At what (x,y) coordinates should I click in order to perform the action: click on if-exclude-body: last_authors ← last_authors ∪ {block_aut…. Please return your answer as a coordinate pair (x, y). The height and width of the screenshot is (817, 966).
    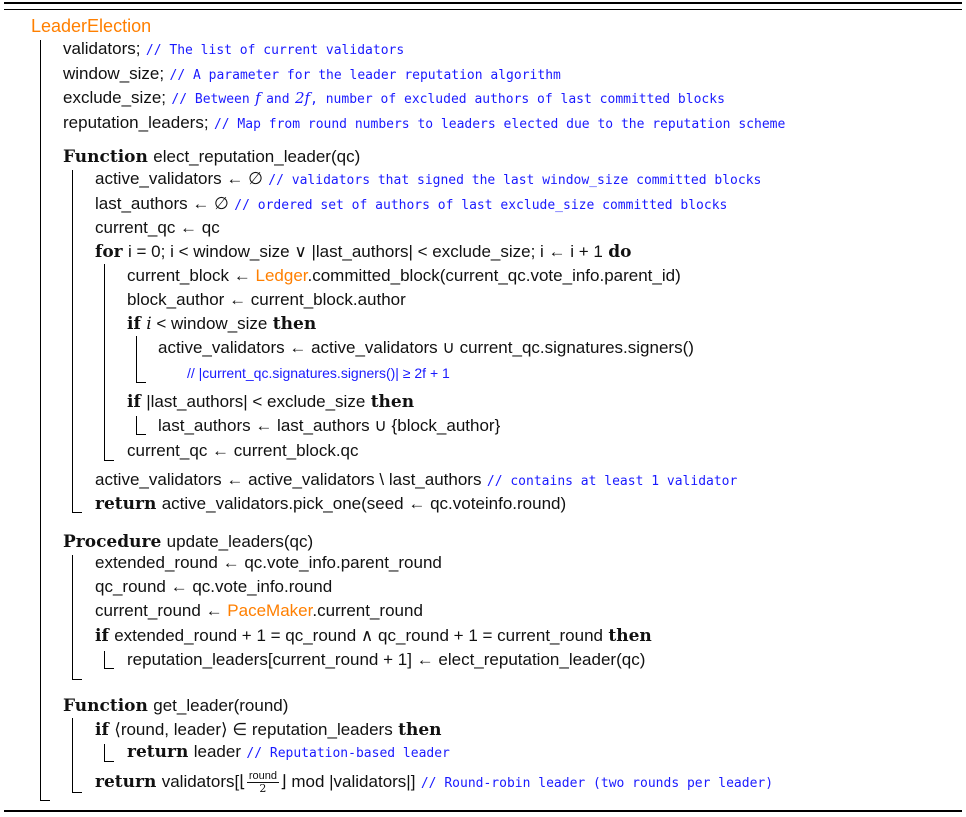
    Looking at the image, I should click on (329, 426).